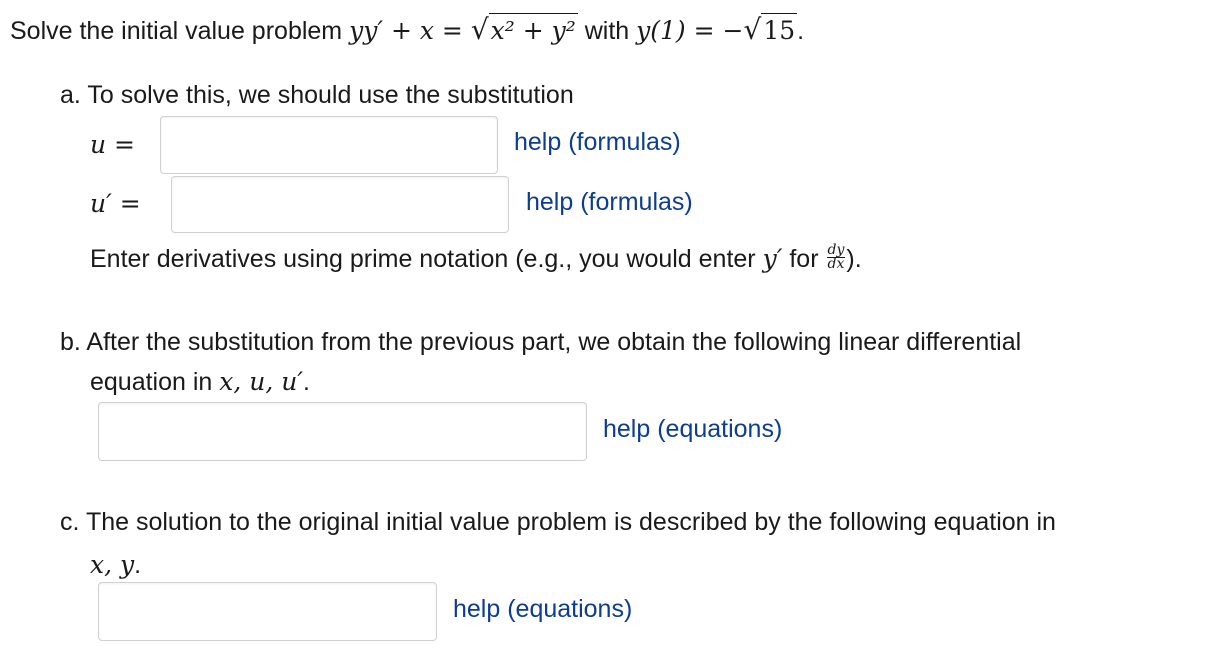  Describe the element at coordinates (597, 142) in the screenshot. I see `u-help-link: help (formulas)` at that location.